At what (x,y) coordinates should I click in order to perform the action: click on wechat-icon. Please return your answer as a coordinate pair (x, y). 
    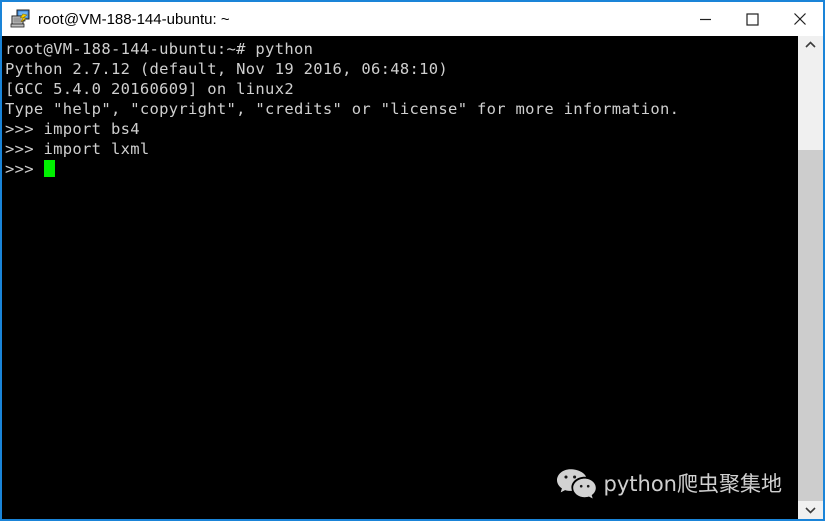
    Looking at the image, I should click on (576, 484).